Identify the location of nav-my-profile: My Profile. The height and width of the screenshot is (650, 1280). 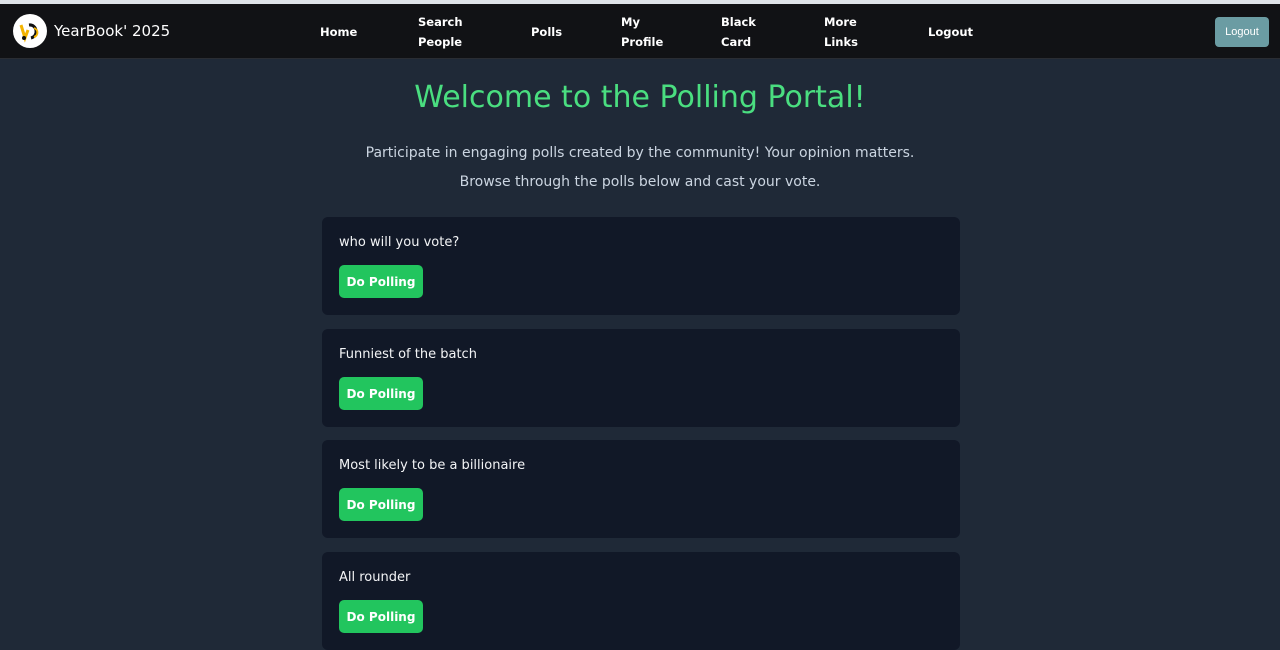
(651, 32).